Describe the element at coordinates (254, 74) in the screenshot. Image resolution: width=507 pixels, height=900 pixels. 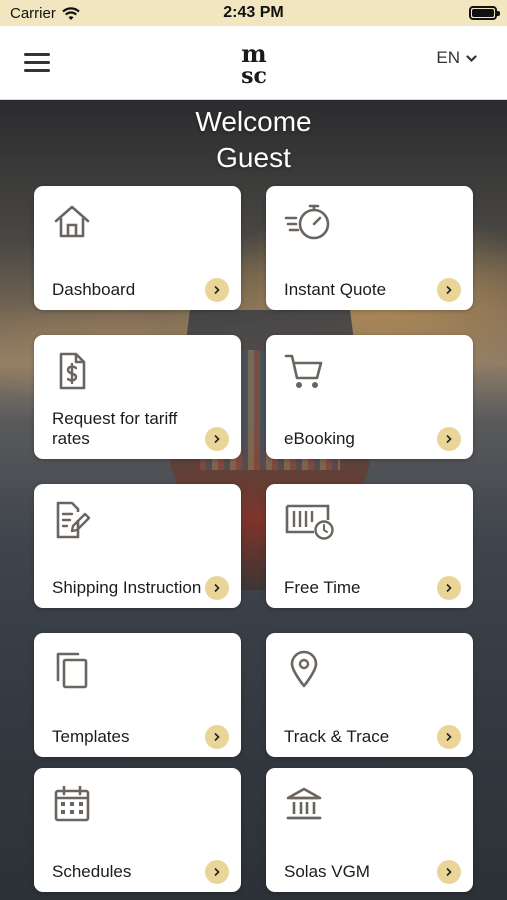
I see `logo-text-bottom: sc` at that location.